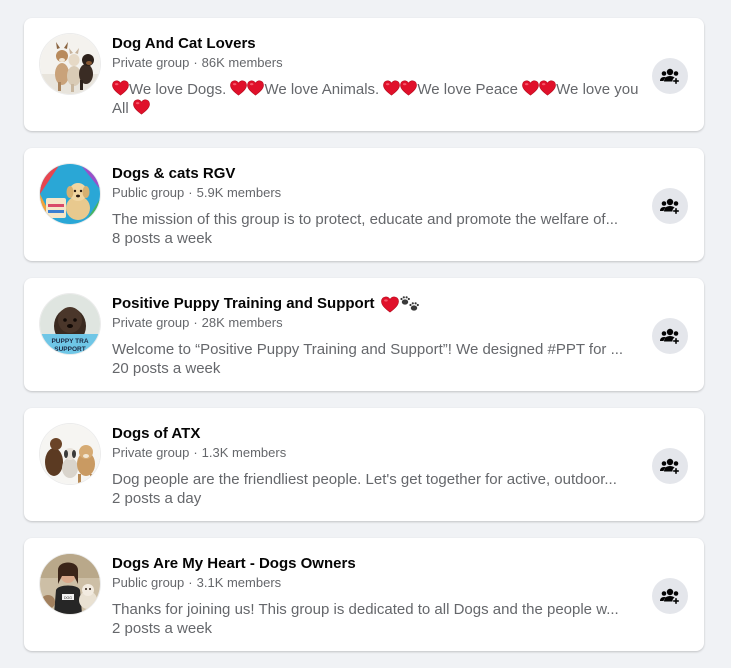 Image resolution: width=731 pixels, height=668 pixels. Describe the element at coordinates (68, 598) in the screenshot. I see `svg-text: DOG` at that location.